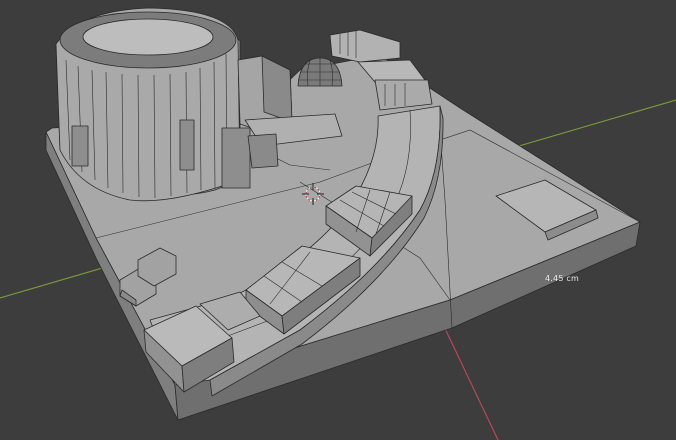  I want to click on cylinder-tower, so click(153, 104).